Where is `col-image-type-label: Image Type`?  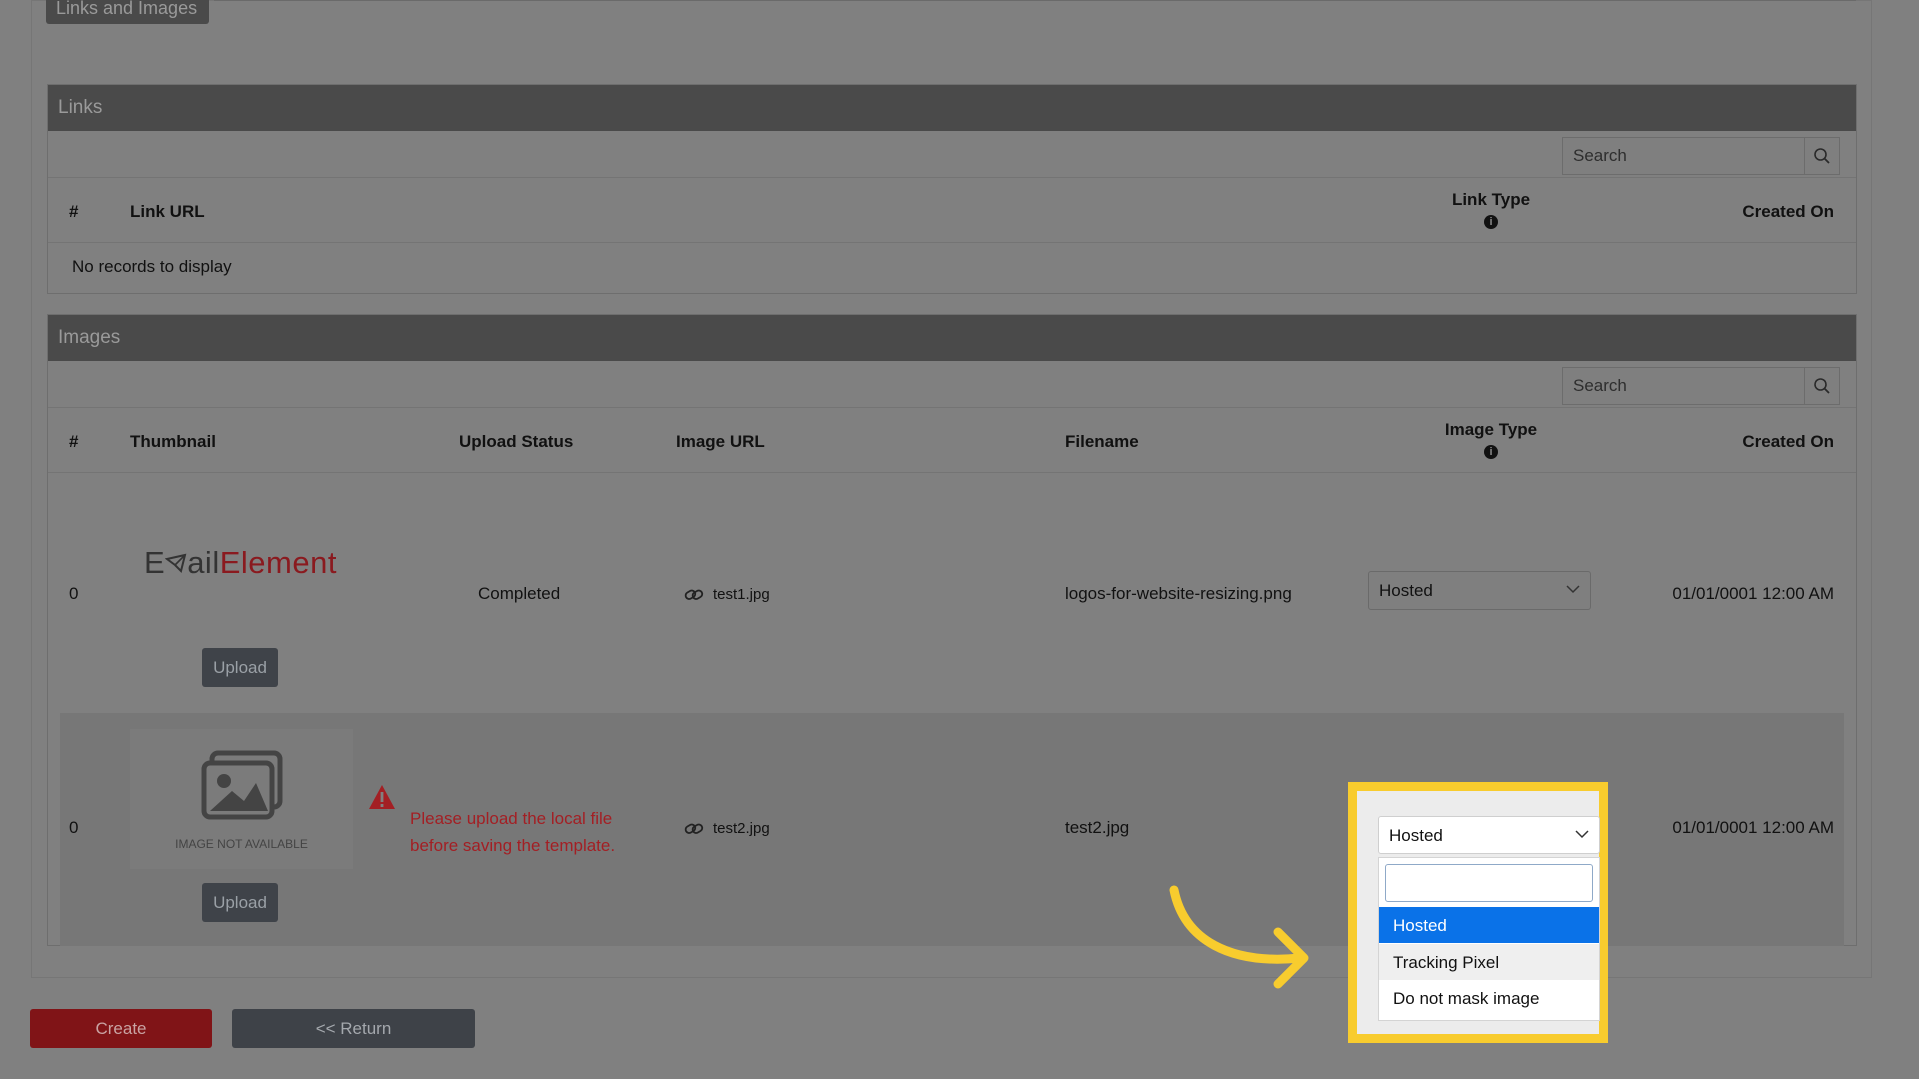
col-image-type-label: Image Type is located at coordinates (1491, 429).